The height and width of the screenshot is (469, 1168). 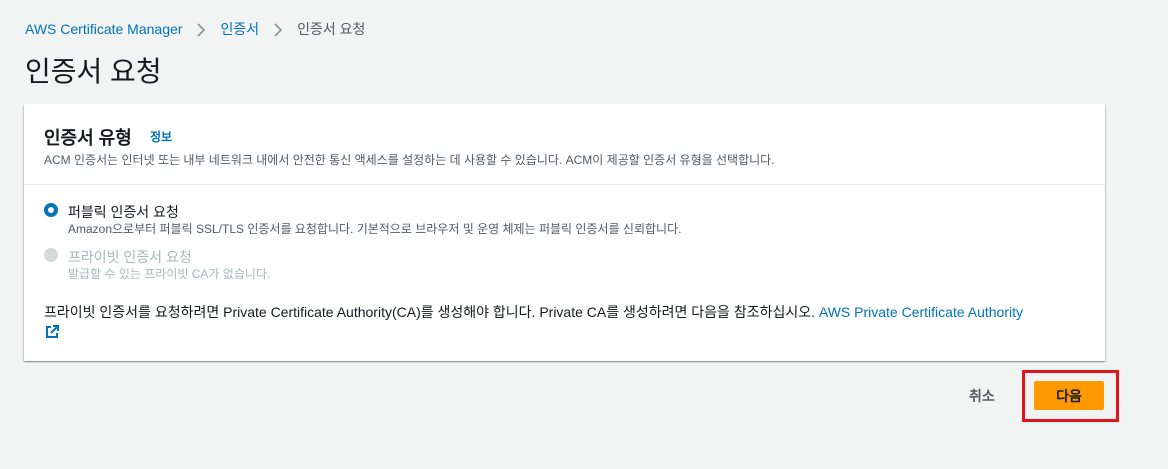 I want to click on breadcrumb-item-certificates: 인증서, so click(x=239, y=29).